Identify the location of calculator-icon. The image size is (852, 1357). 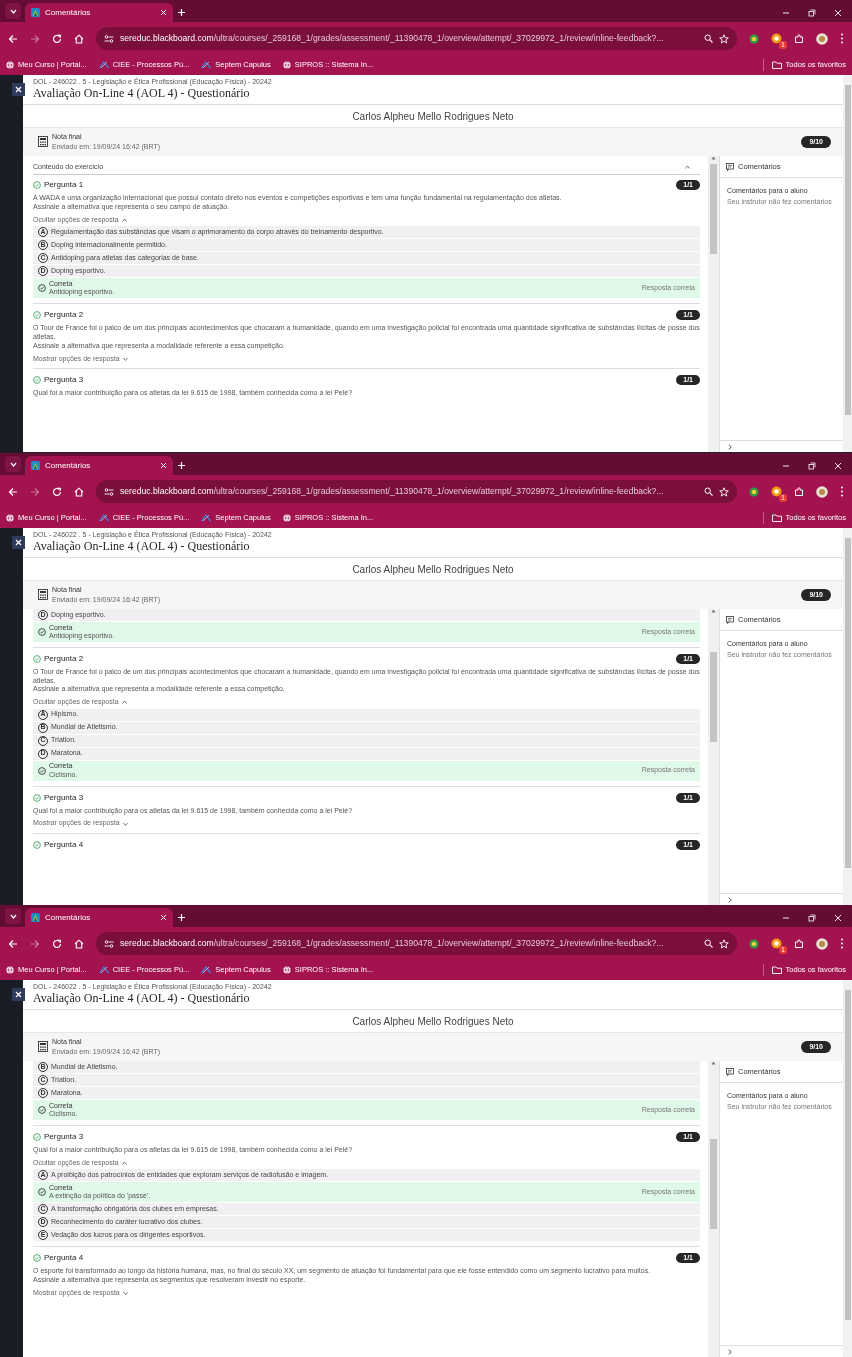
(43, 1047).